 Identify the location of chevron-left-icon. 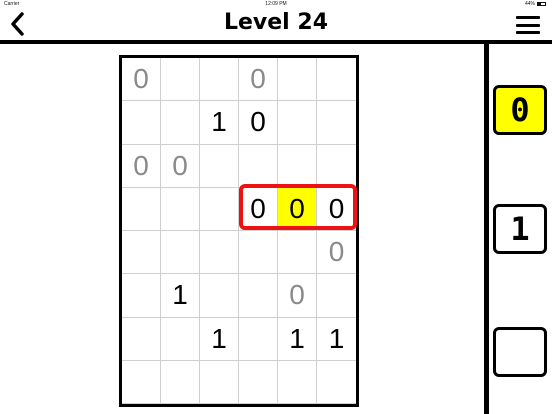
(17, 24).